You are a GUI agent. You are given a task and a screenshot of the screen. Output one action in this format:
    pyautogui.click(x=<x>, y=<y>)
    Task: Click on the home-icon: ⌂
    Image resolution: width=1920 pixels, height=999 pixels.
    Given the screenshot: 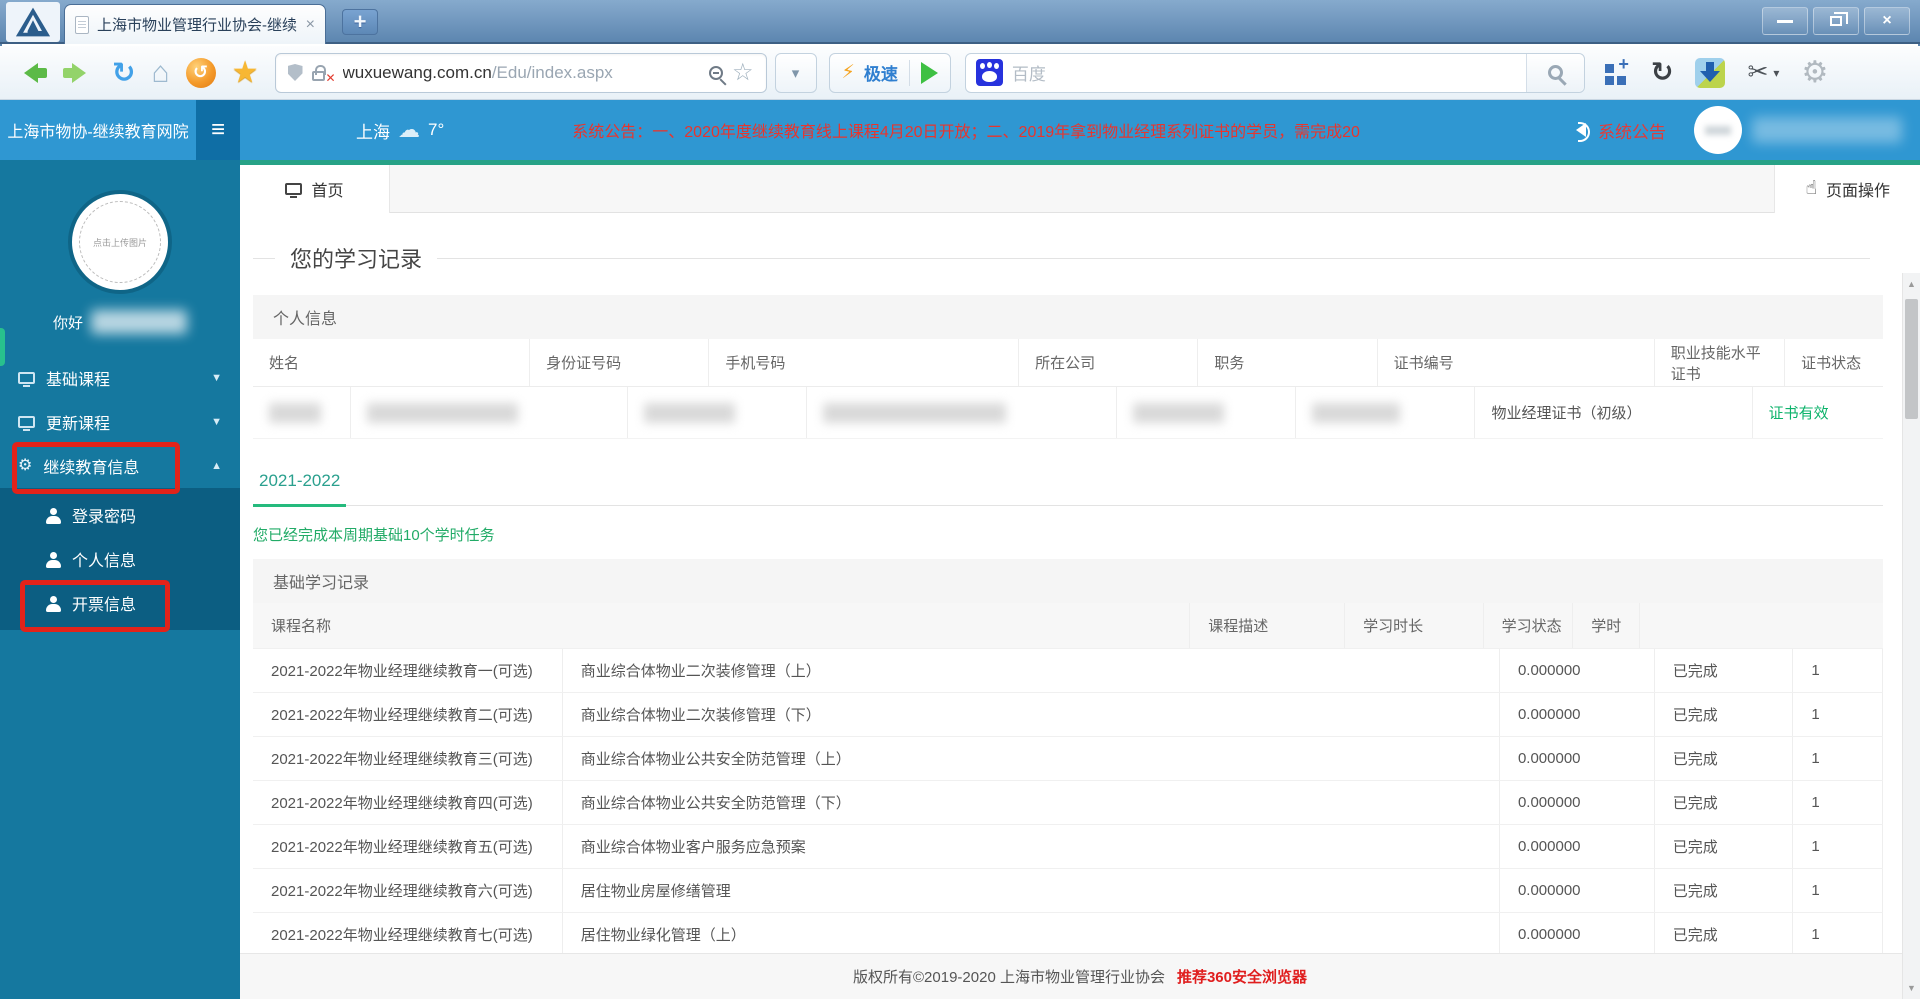 What is the action you would take?
    pyautogui.click(x=160, y=72)
    